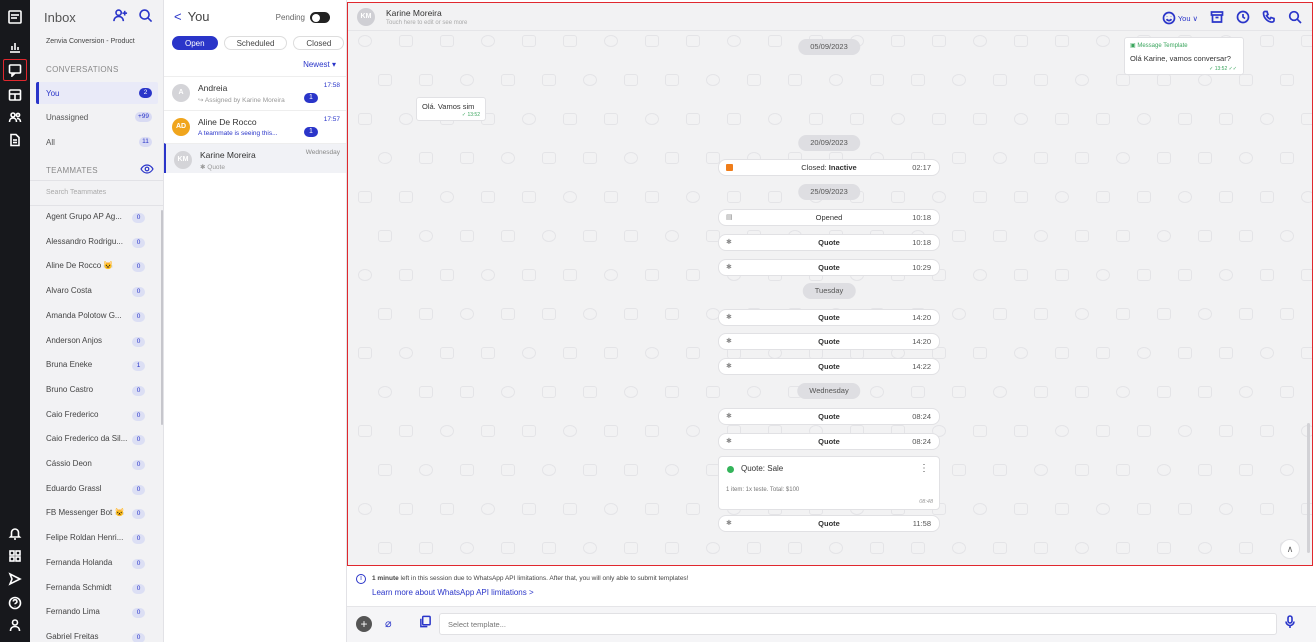  Describe the element at coordinates (388, 623) in the screenshot. I see `attachment-icon: ⌀` at that location.